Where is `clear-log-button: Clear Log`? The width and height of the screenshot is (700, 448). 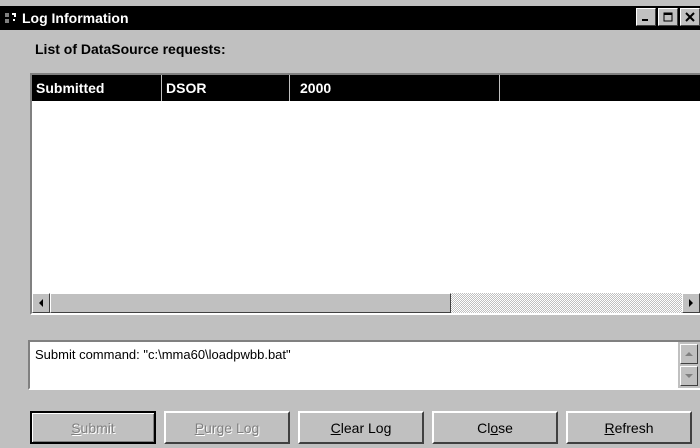
clear-log-button: Clear Log is located at coordinates (361, 427).